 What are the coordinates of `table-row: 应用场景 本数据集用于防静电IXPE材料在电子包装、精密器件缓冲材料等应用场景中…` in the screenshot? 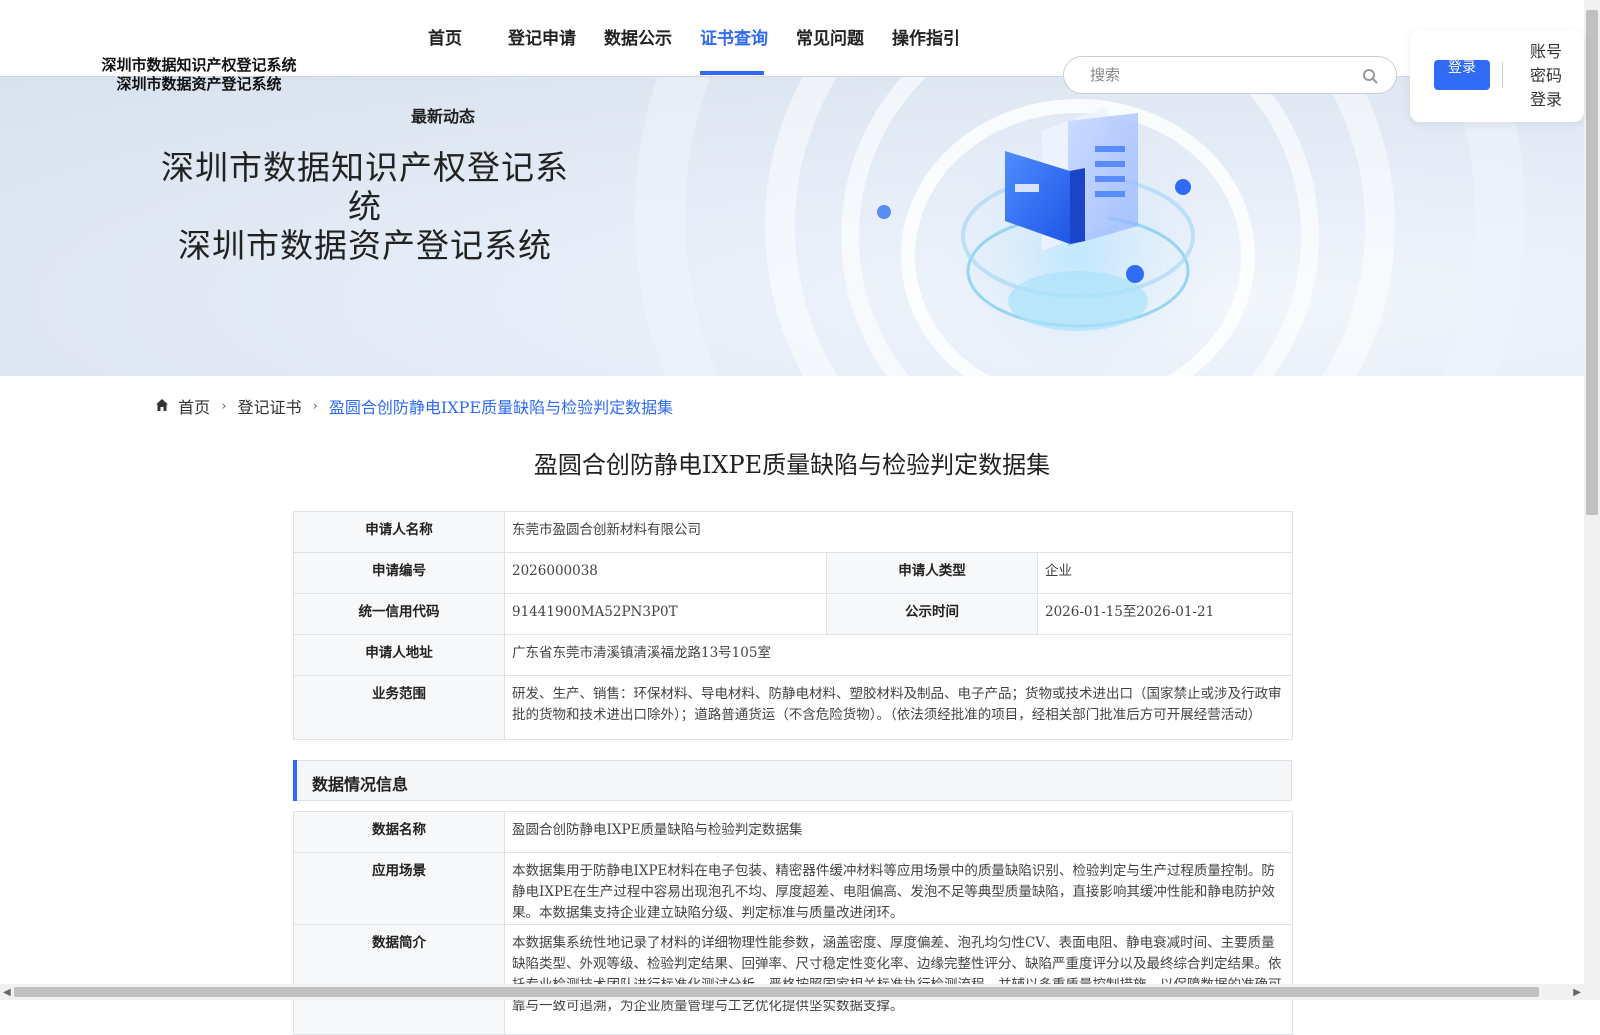 It's located at (793, 888).